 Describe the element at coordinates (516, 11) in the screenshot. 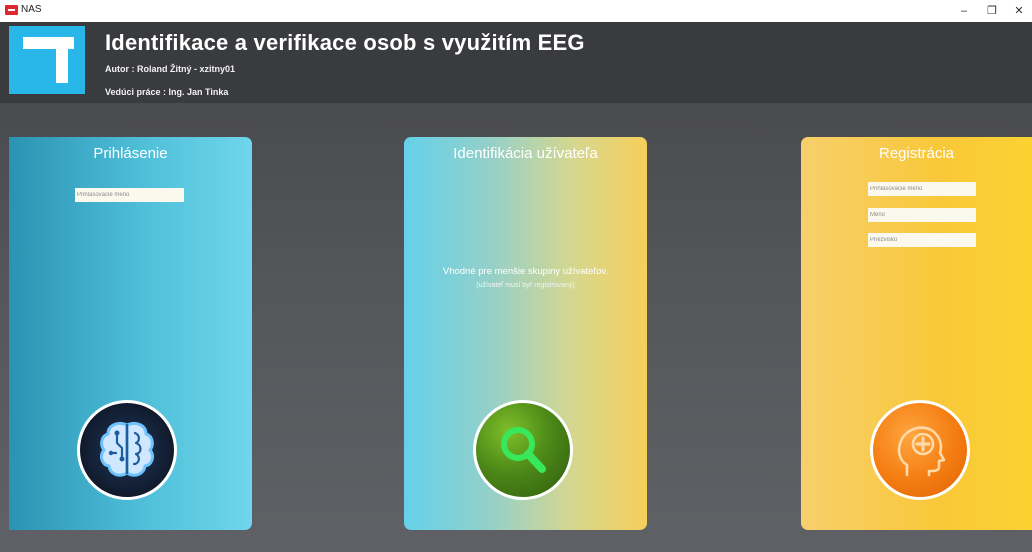

I see `window-titlebar: NAS – ❐ ✕` at that location.